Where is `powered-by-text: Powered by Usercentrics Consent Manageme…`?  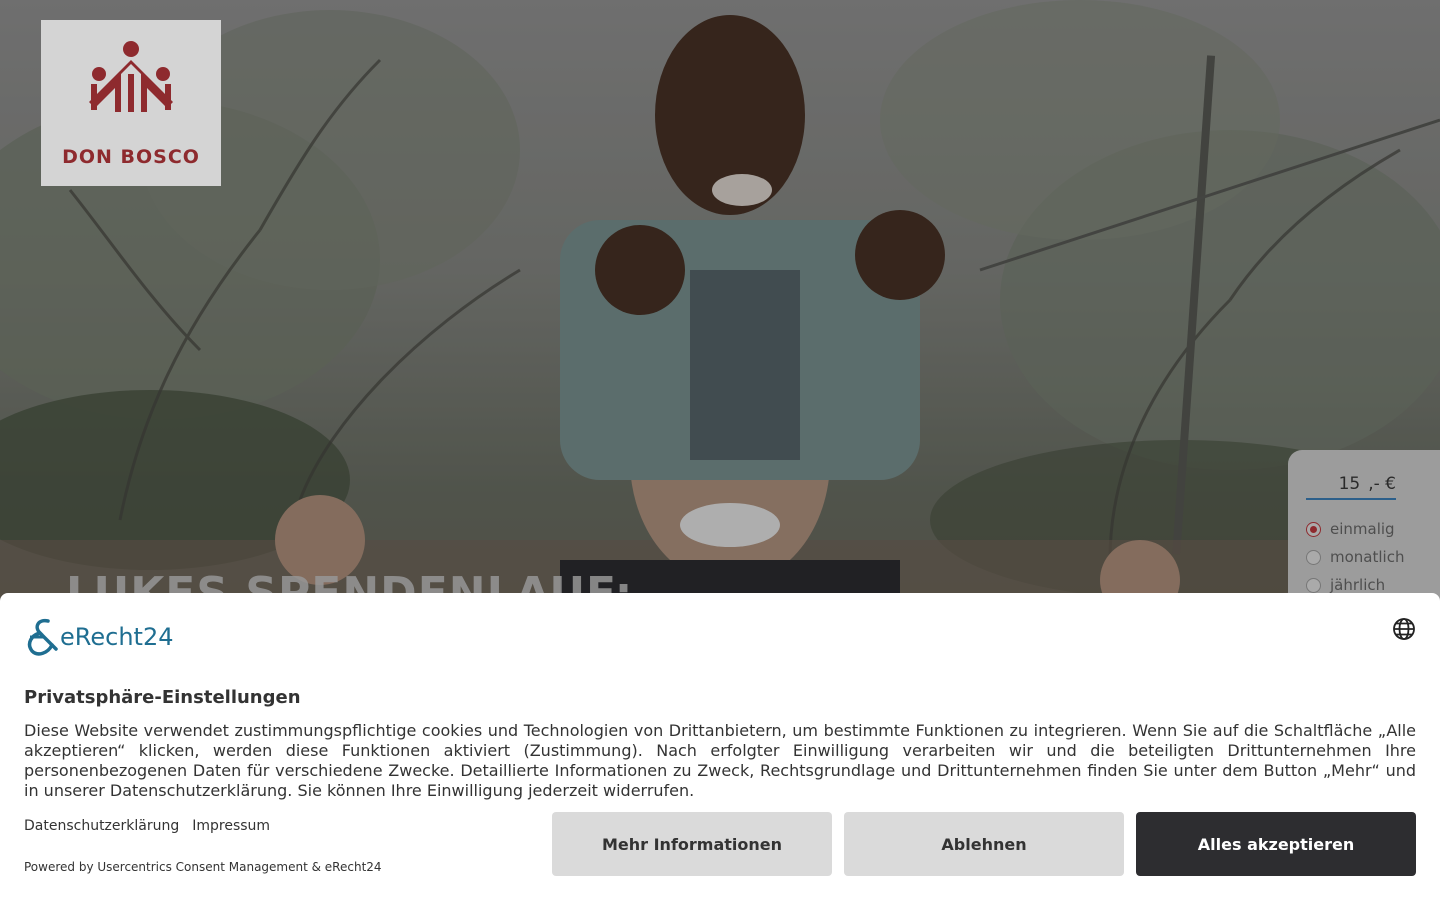
powered-by-text: Powered by Usercentrics Consent Manageme… is located at coordinates (203, 867).